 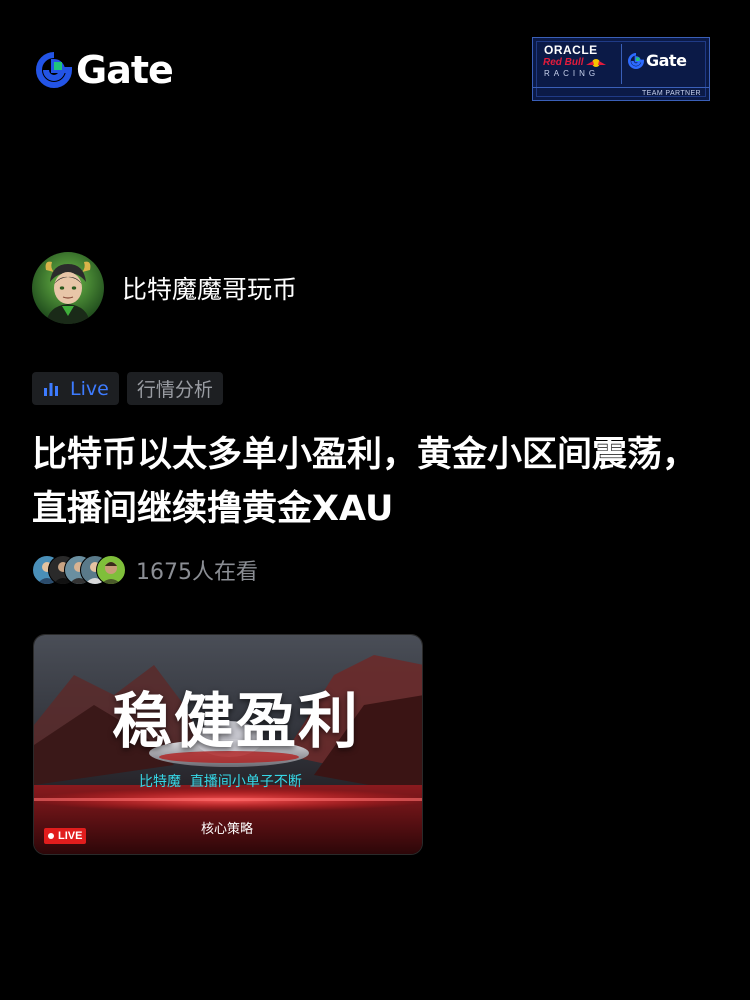 What do you see at coordinates (227, 829) in the screenshot?
I see `thumbnail-caption: 核心策略` at bounding box center [227, 829].